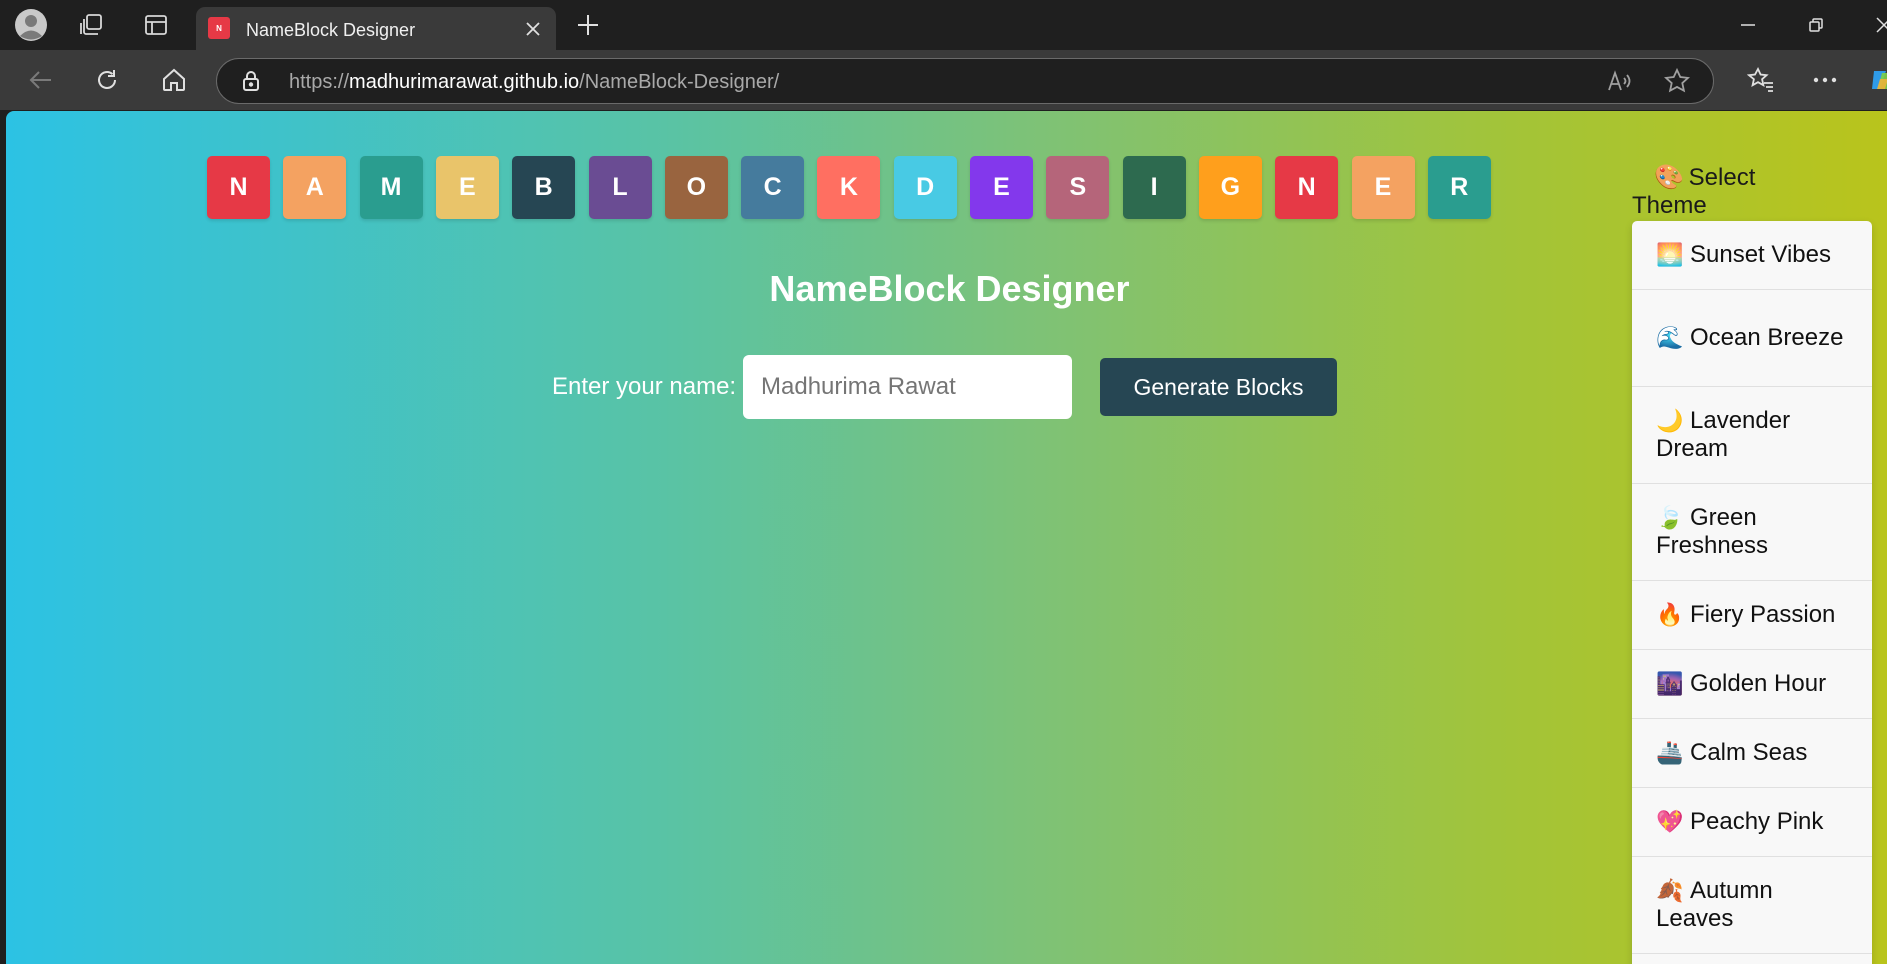  I want to click on favicon-icon: N, so click(219, 28).